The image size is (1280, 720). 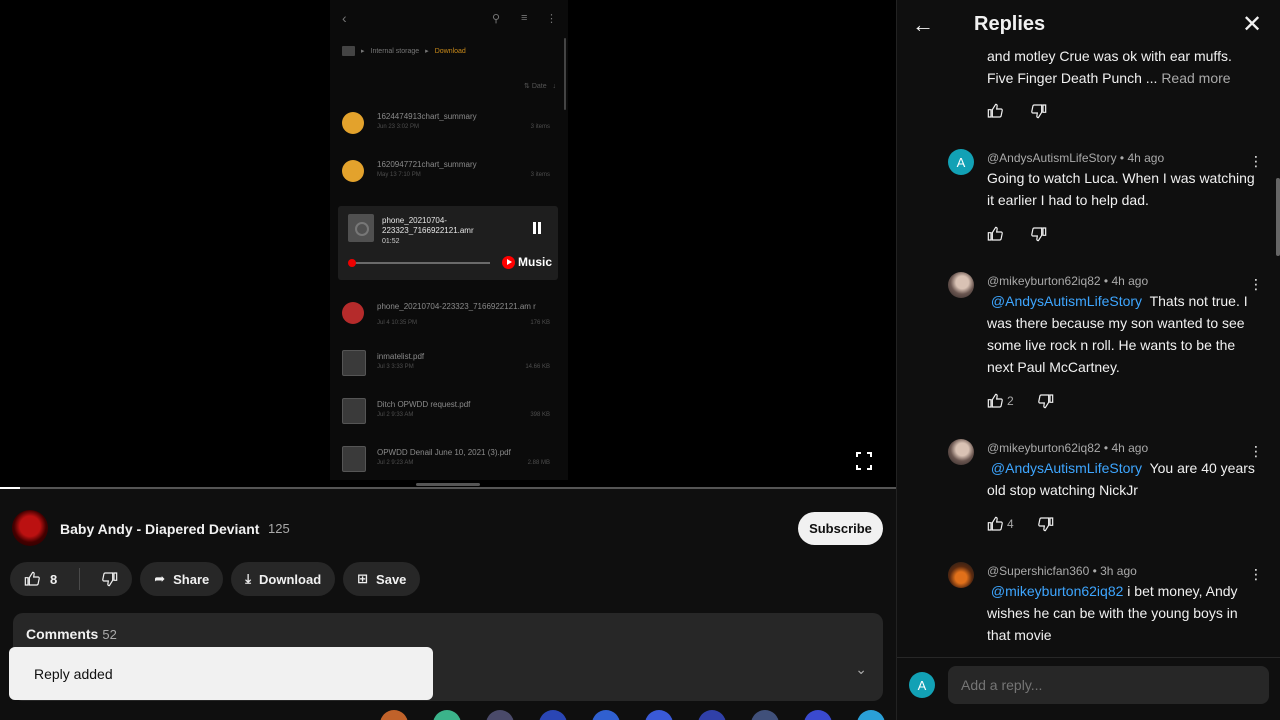 What do you see at coordinates (391, 241) in the screenshot?
I see `player-time: 01:52` at bounding box center [391, 241].